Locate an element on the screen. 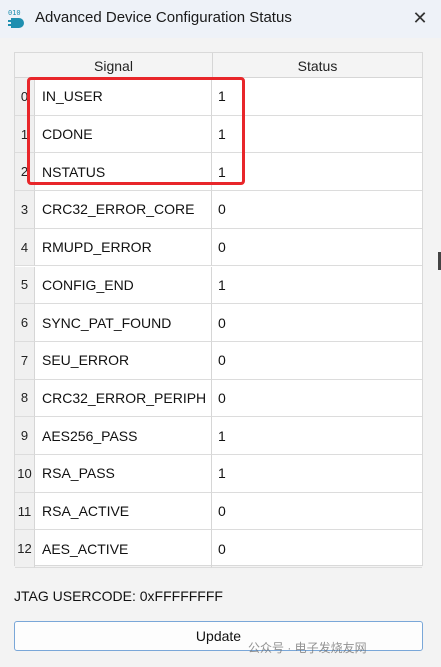 This screenshot has width=441, height=667. table-row: 6 SYNC_PAT_FOUND 0 is located at coordinates (218, 323).